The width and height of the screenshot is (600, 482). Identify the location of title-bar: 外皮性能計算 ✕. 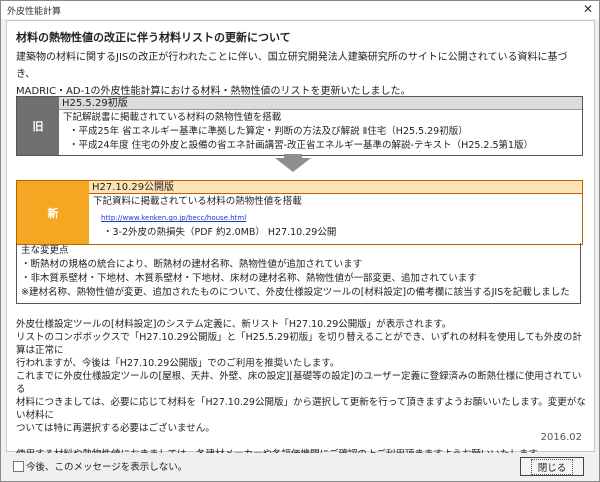
(300, 10).